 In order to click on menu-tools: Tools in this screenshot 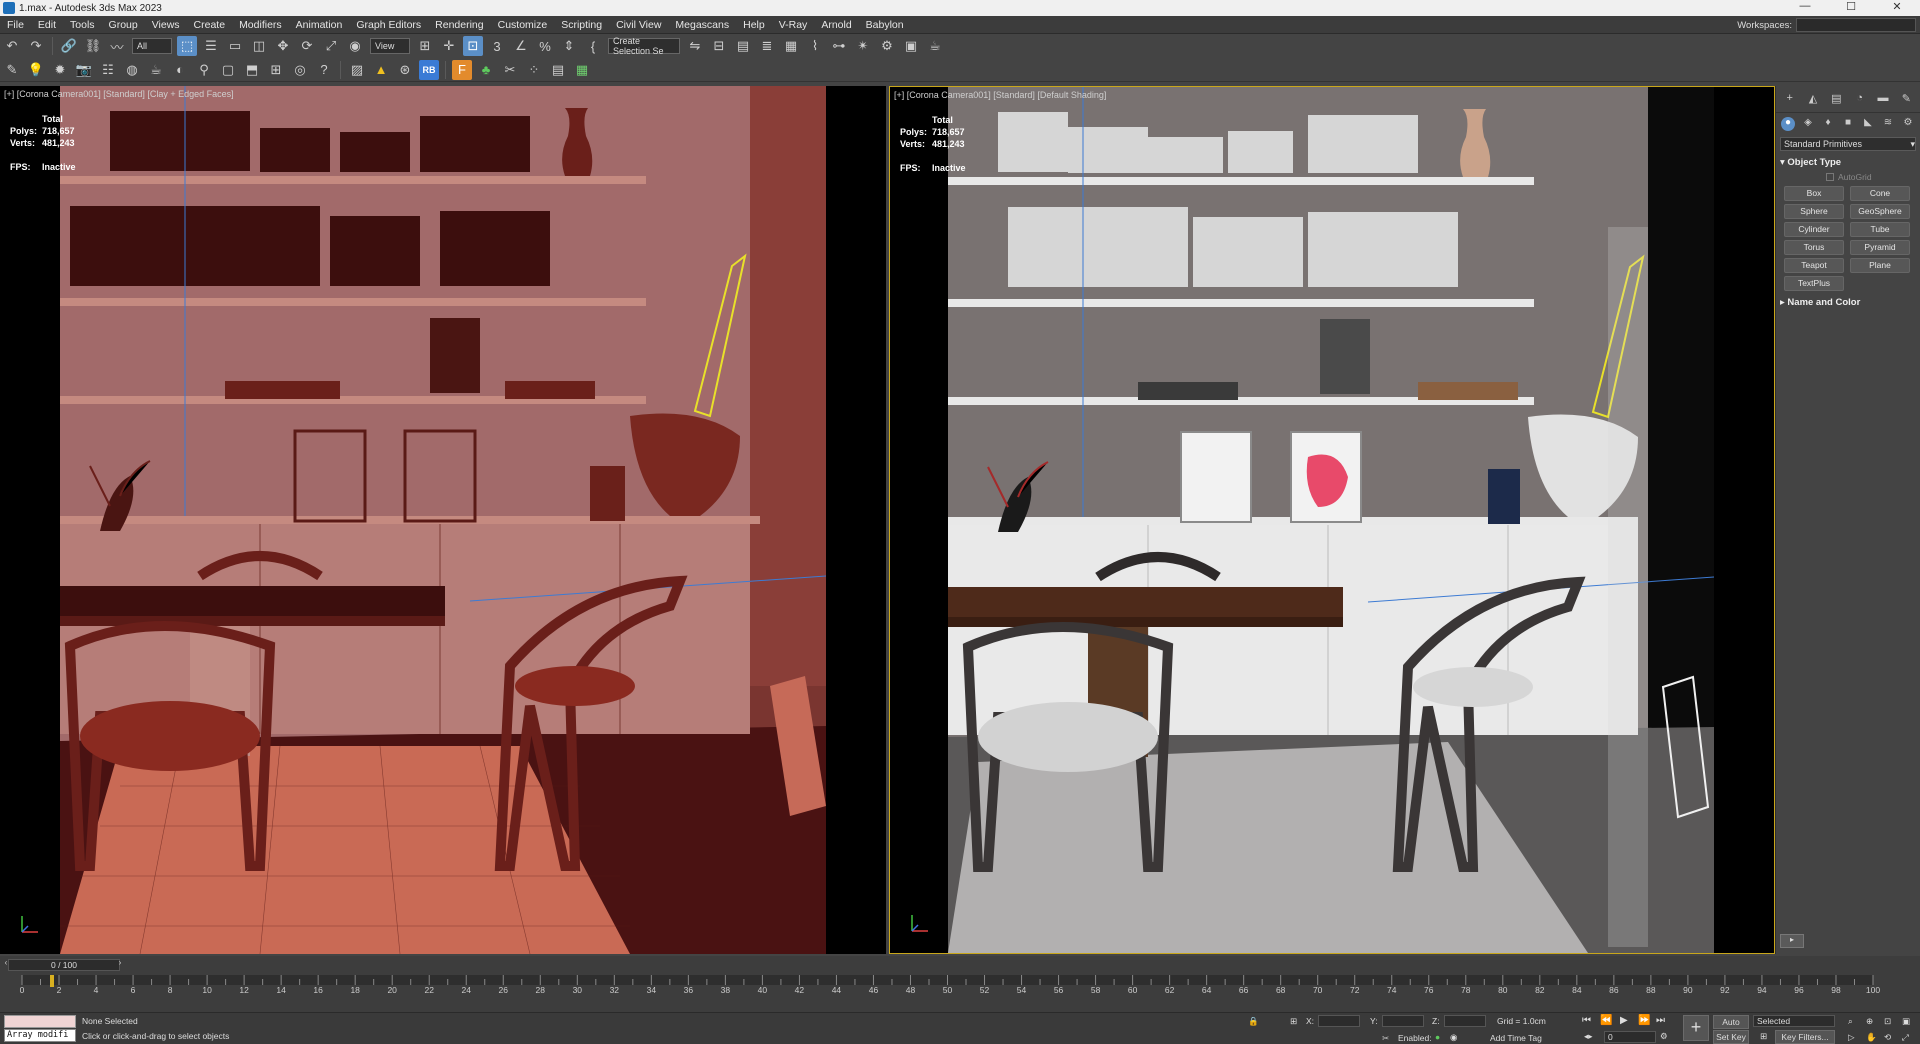, I will do `click(82, 25)`.